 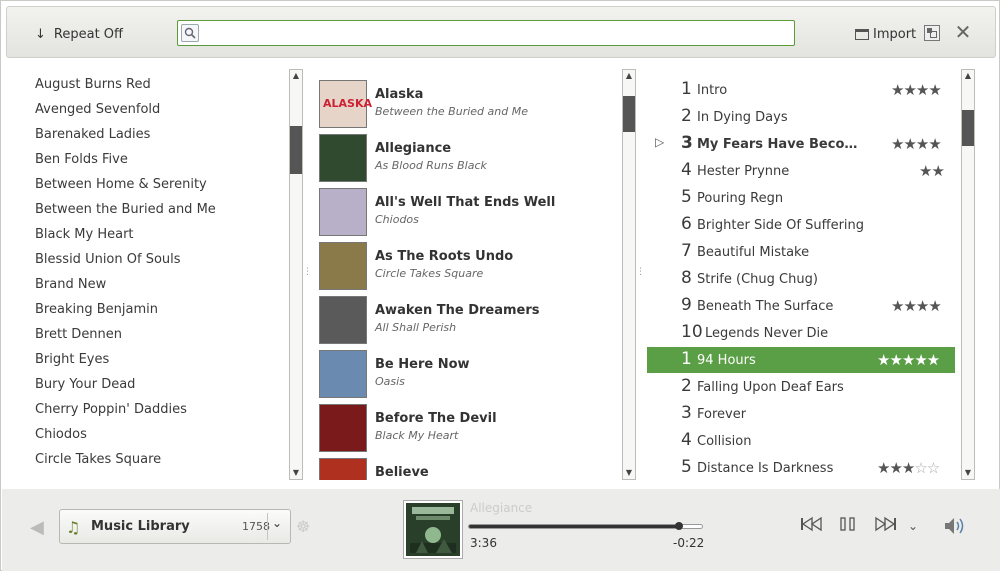 I want to click on elapsed-time: 3:36, so click(x=483, y=543).